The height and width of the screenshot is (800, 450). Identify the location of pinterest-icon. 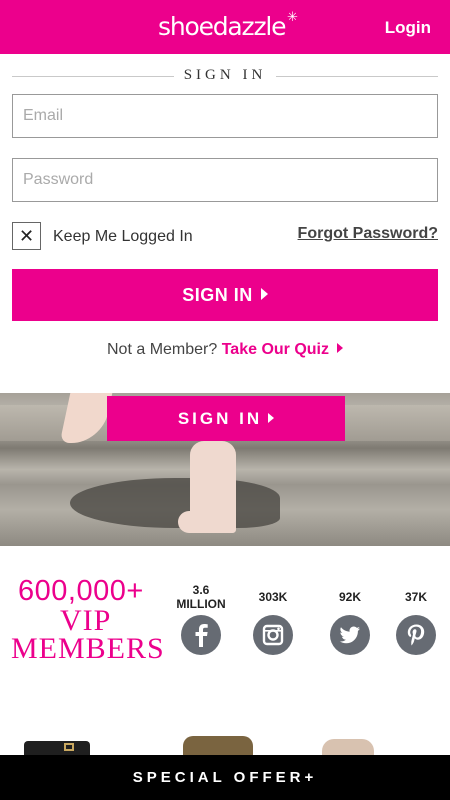
(416, 635).